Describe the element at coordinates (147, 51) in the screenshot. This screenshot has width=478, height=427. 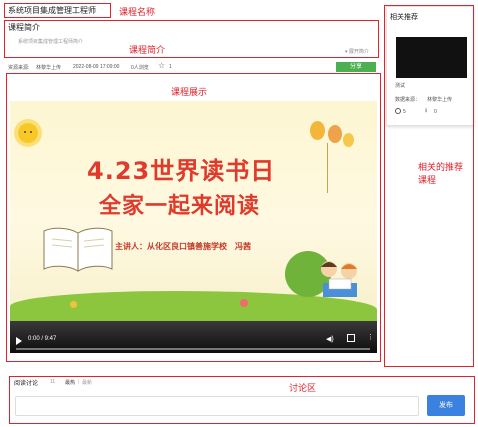
I see `course-intro-annotation: 课程简介` at that location.